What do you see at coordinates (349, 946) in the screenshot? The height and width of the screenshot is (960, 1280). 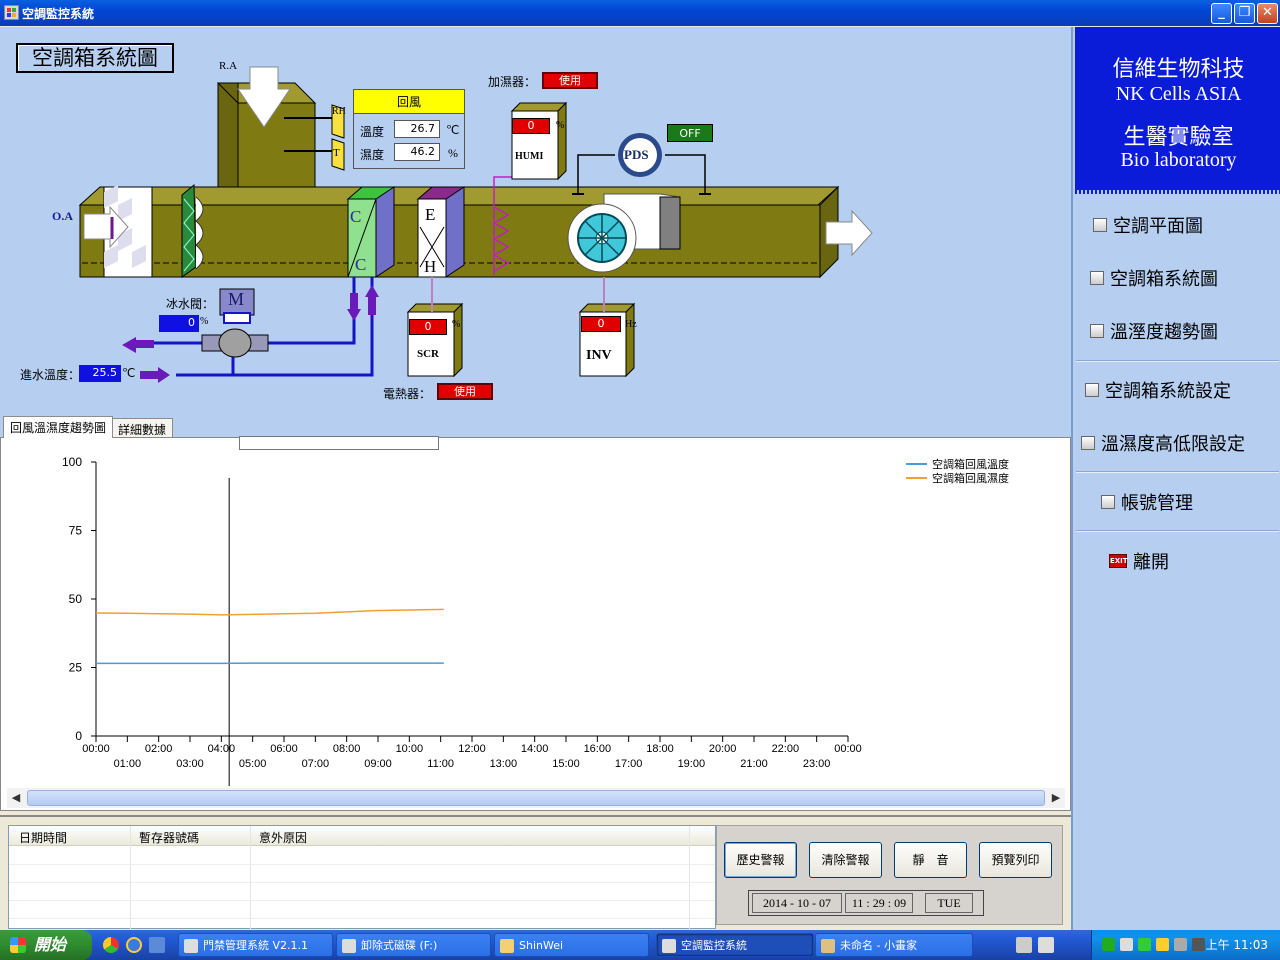 I see `drive-icon` at bounding box center [349, 946].